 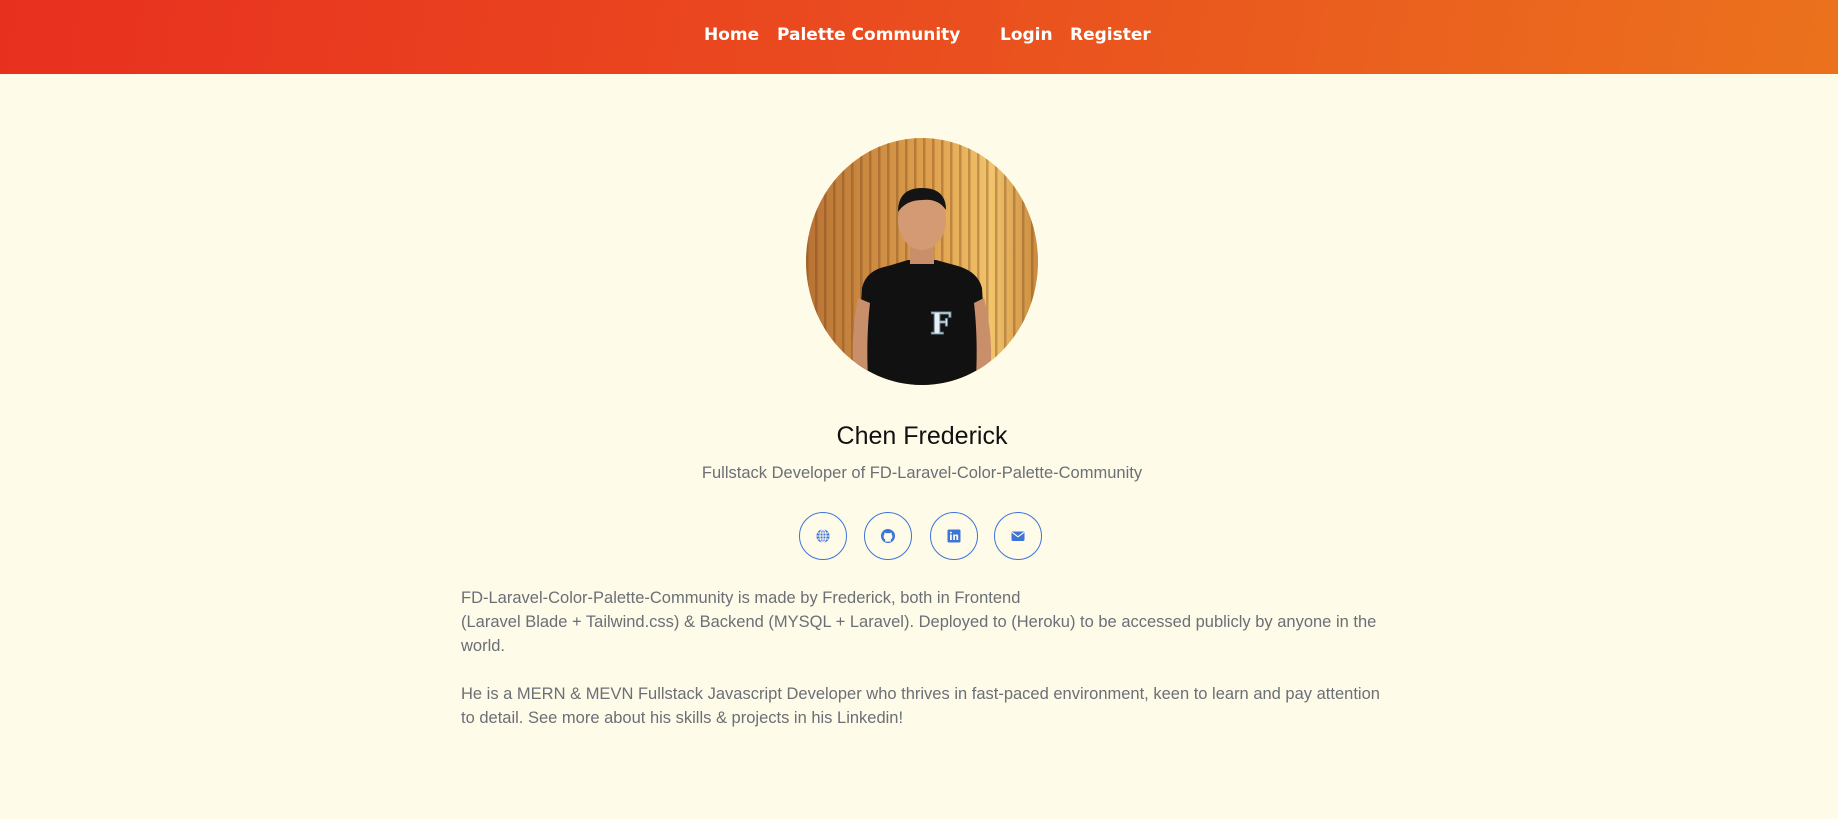 What do you see at coordinates (922, 436) in the screenshot?
I see `profile-name: Chen Frederick` at bounding box center [922, 436].